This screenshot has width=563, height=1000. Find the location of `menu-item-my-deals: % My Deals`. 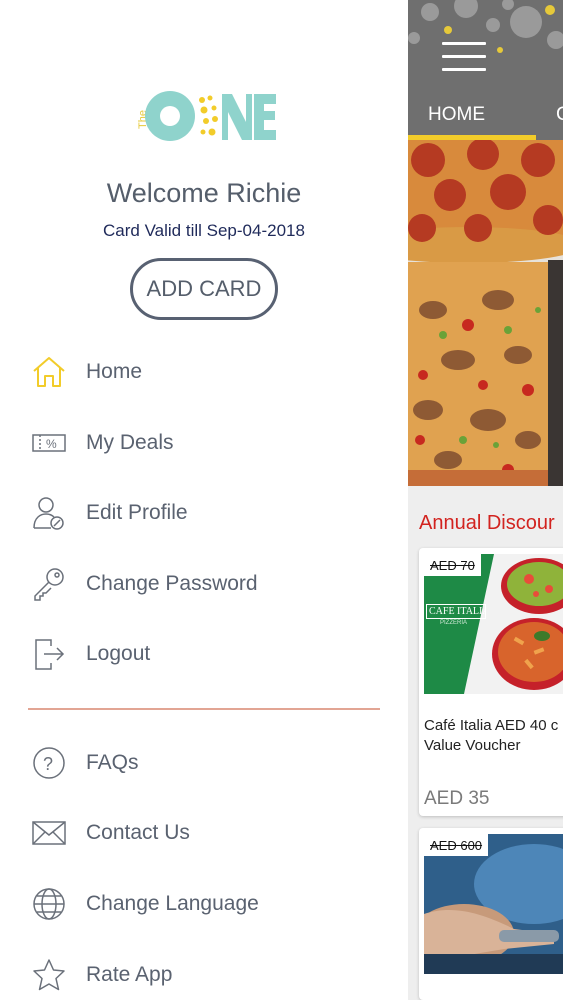

menu-item-my-deals: % My Deals is located at coordinates (204, 443).